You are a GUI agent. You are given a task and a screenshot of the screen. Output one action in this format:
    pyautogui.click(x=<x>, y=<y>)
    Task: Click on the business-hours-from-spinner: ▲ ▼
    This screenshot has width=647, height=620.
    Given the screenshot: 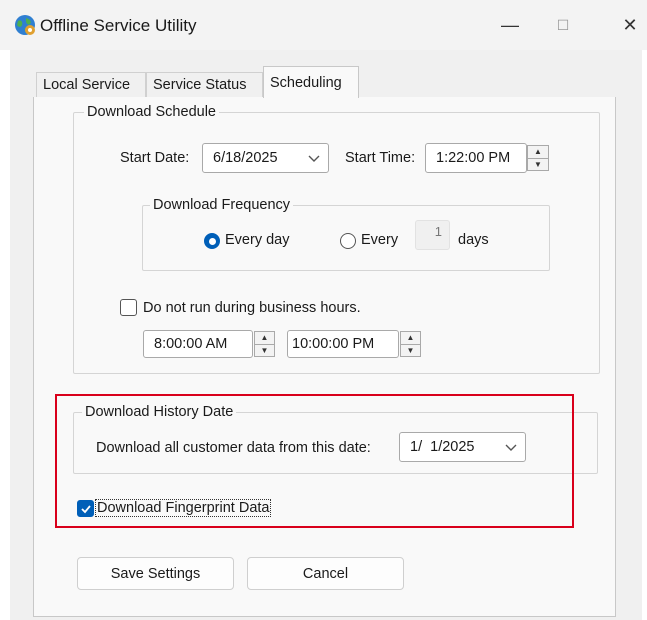 What is the action you would take?
    pyautogui.click(x=264, y=344)
    